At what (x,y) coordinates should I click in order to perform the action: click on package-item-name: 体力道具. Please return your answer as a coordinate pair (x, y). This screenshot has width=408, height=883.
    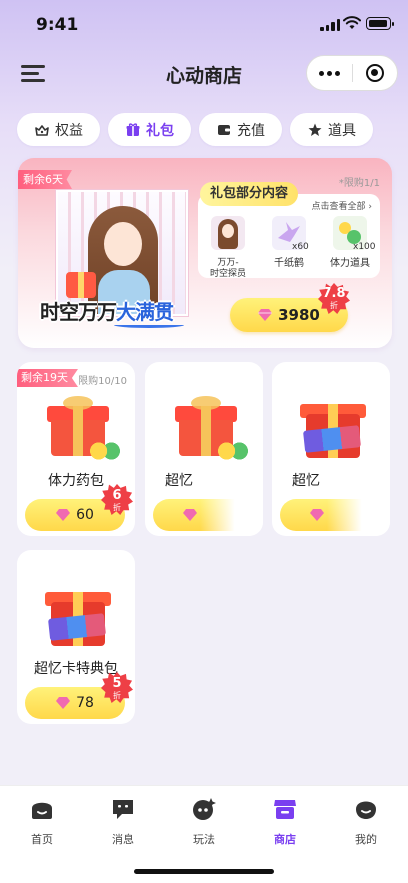
    Looking at the image, I should click on (350, 263).